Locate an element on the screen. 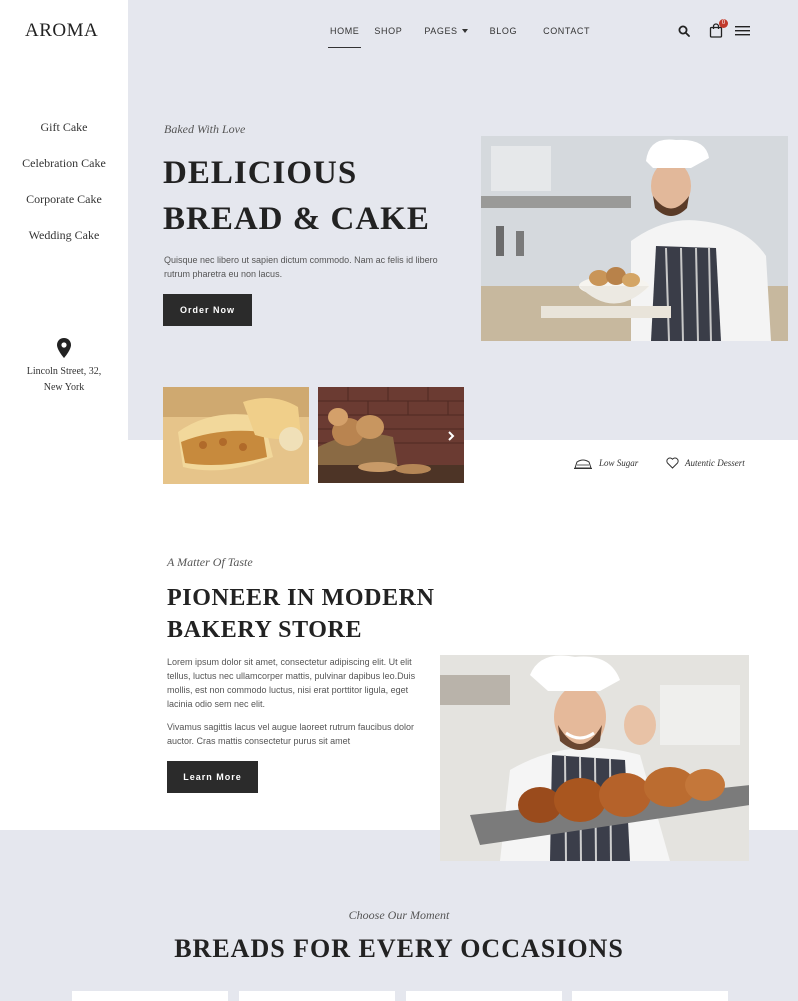  logo: AROMA is located at coordinates (61, 31).